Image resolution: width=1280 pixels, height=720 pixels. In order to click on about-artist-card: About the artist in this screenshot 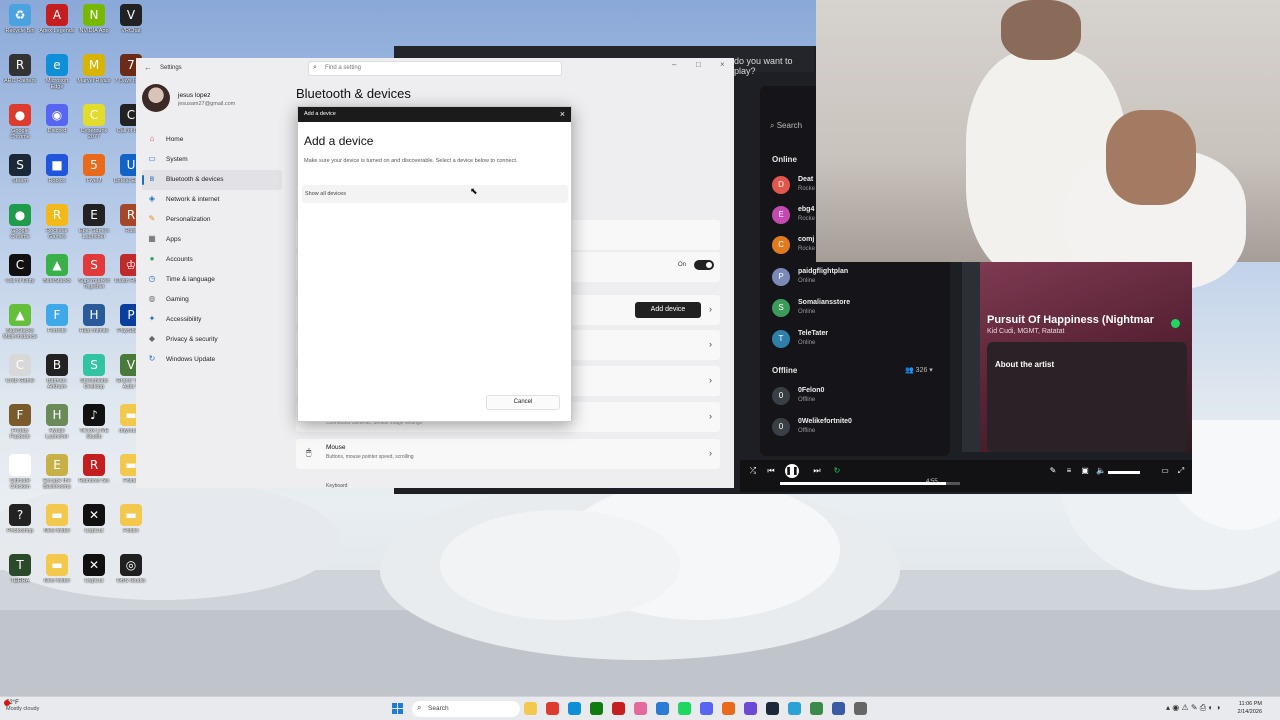, I will do `click(1087, 397)`.